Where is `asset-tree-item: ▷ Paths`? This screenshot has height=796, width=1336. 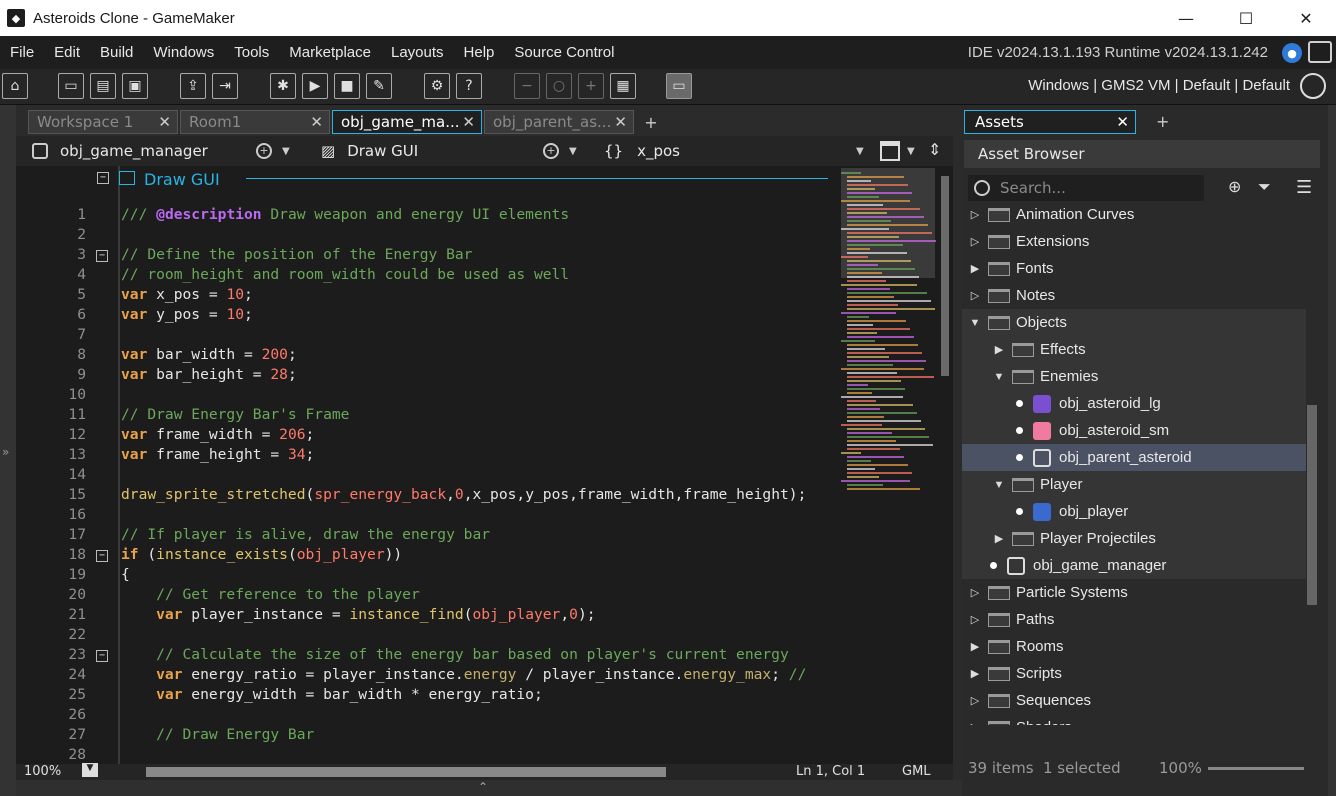
asset-tree-item: ▷ Paths is located at coordinates (1134, 619).